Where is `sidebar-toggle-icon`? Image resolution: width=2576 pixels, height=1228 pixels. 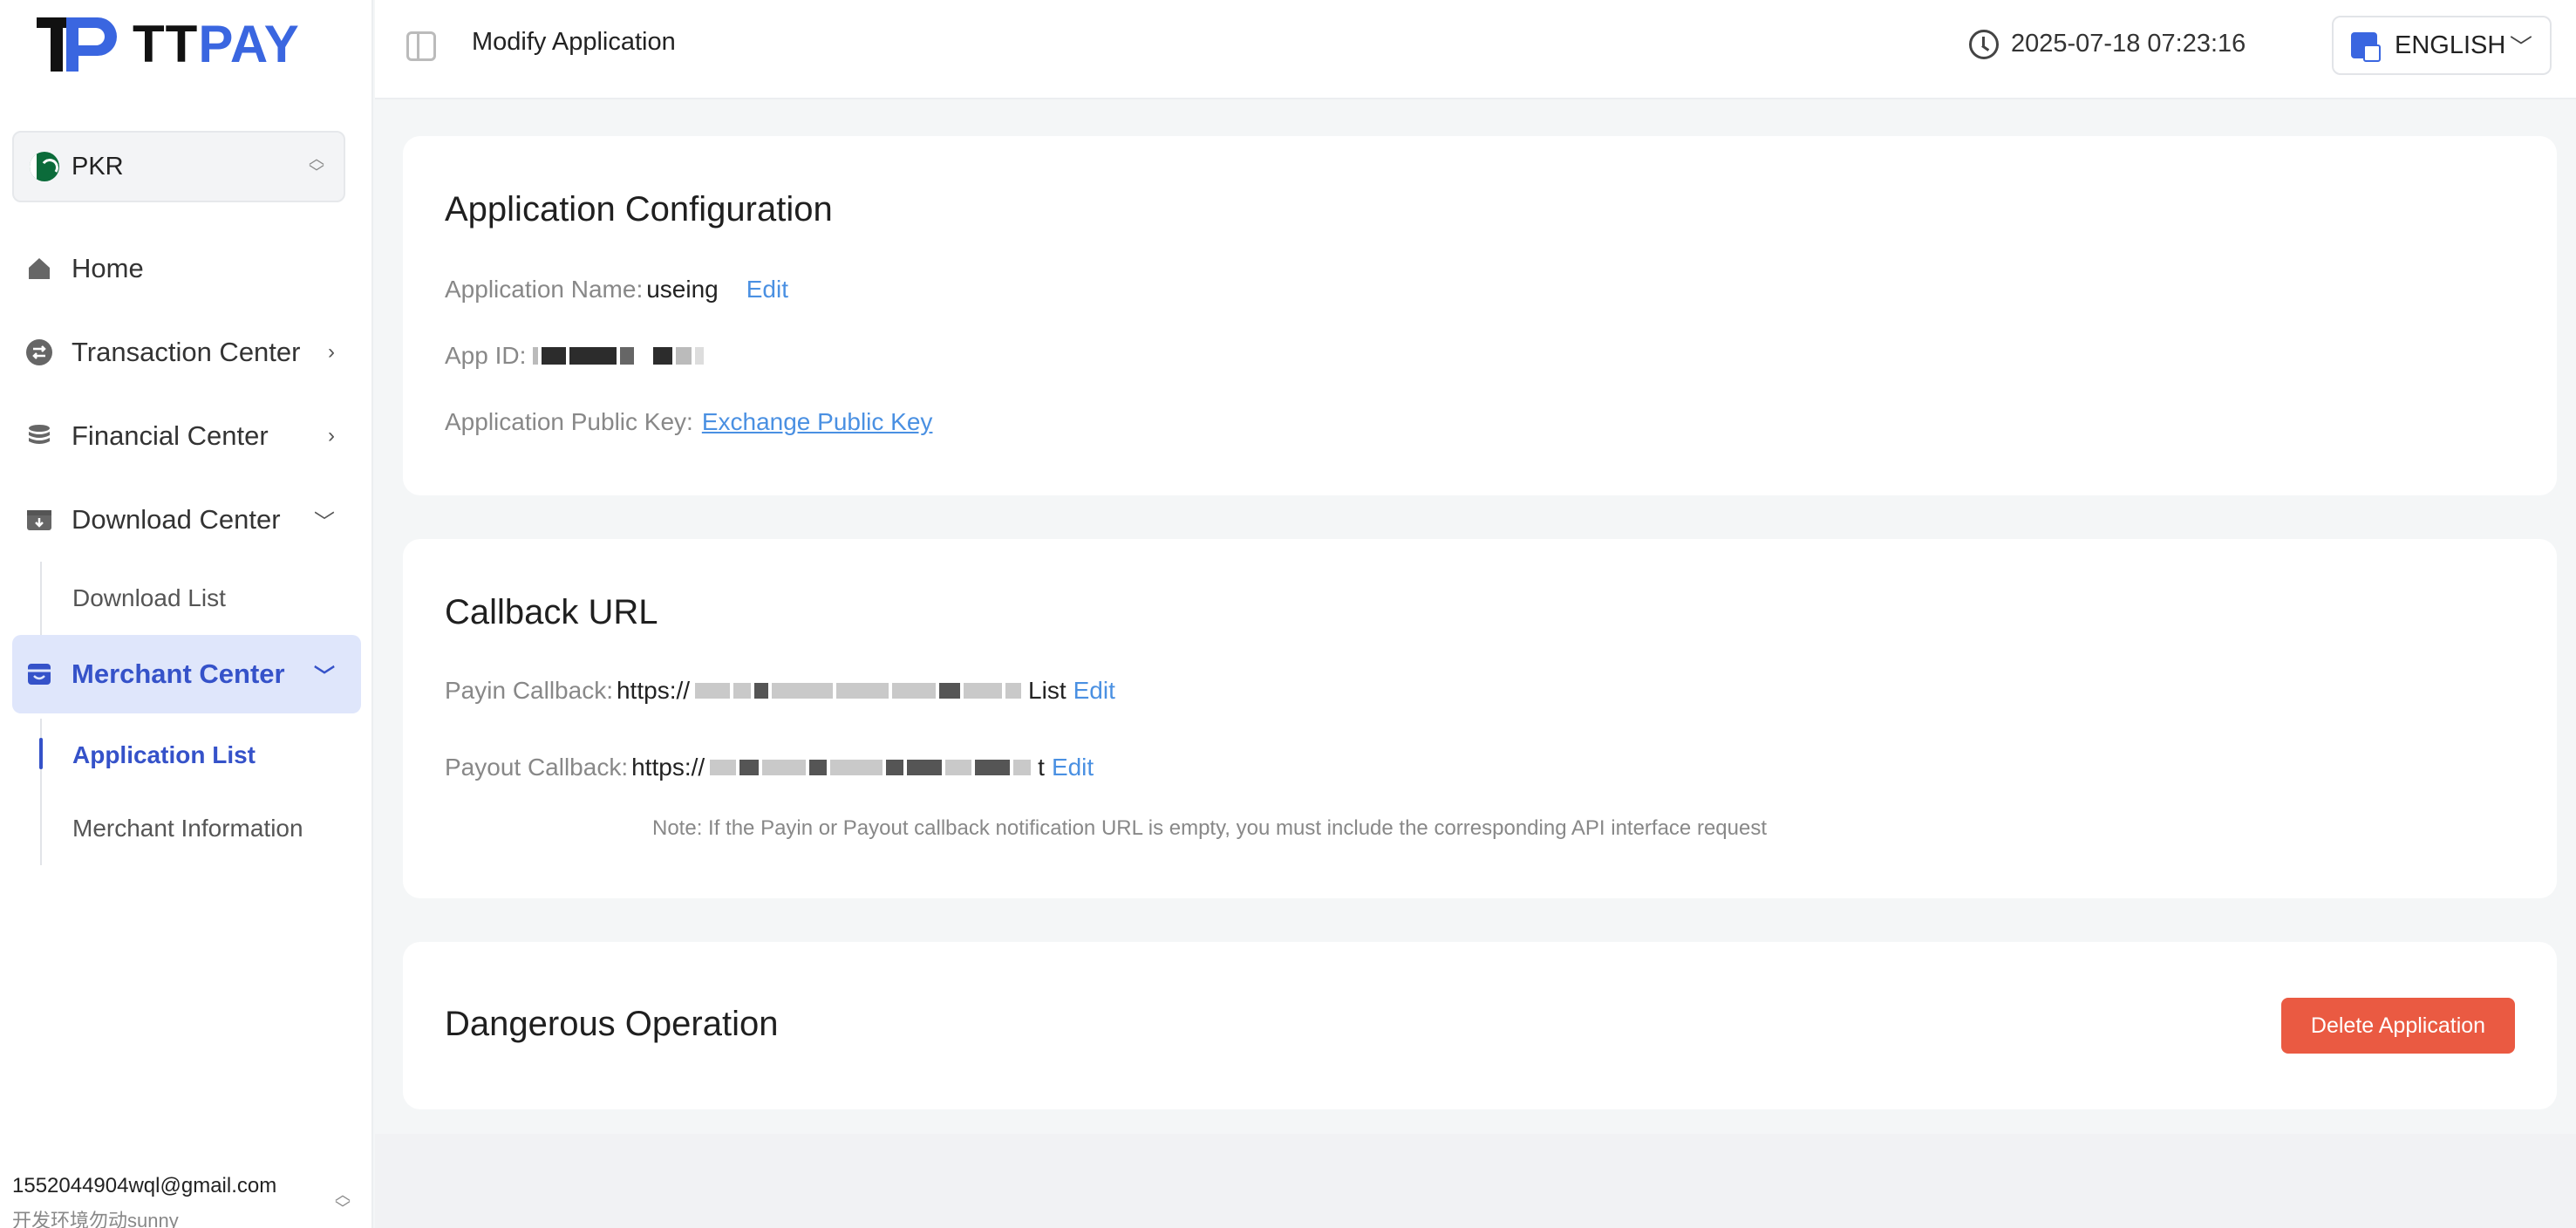
sidebar-toggle-icon is located at coordinates (421, 46).